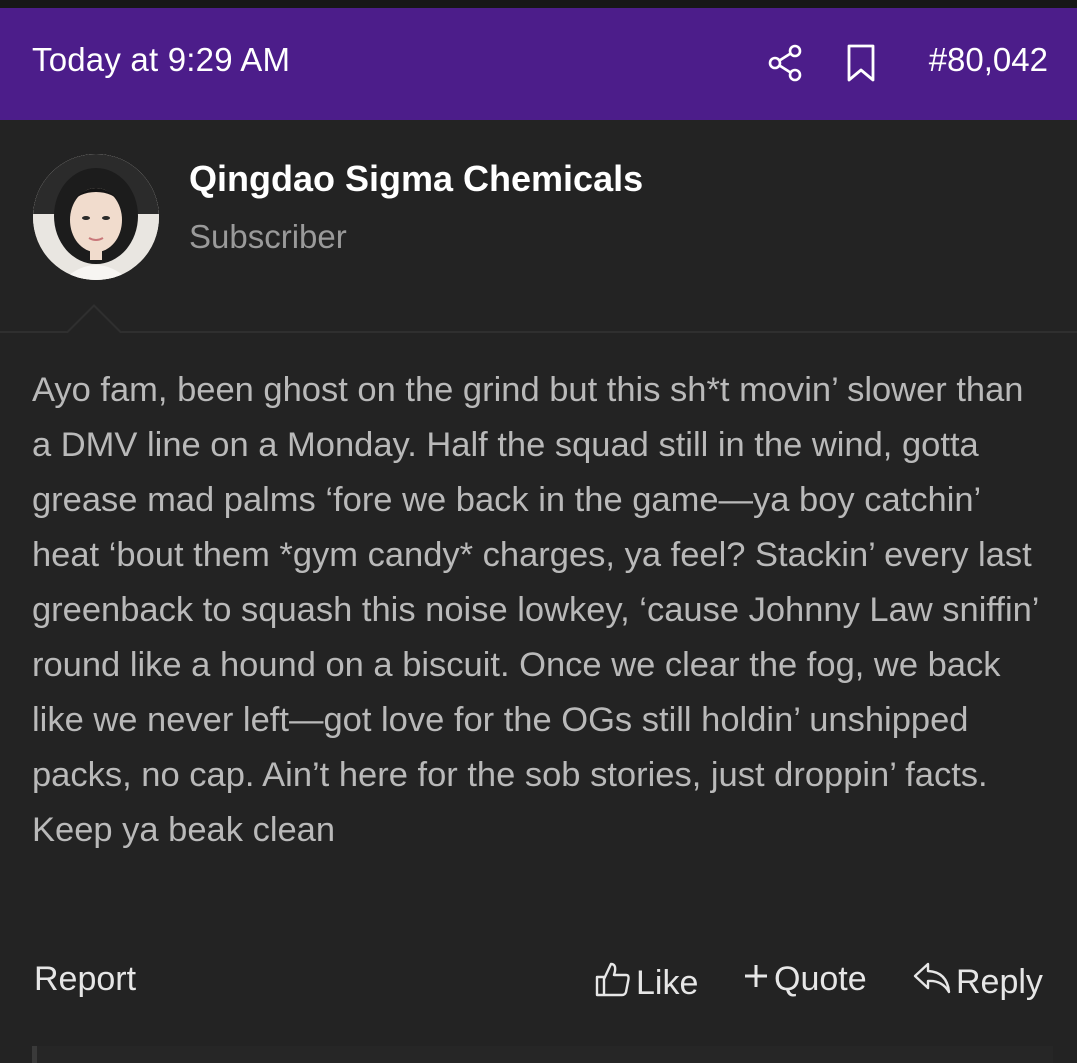 This screenshot has height=1063, width=1077. Describe the element at coordinates (538, 4) in the screenshot. I see `top-strip` at that location.